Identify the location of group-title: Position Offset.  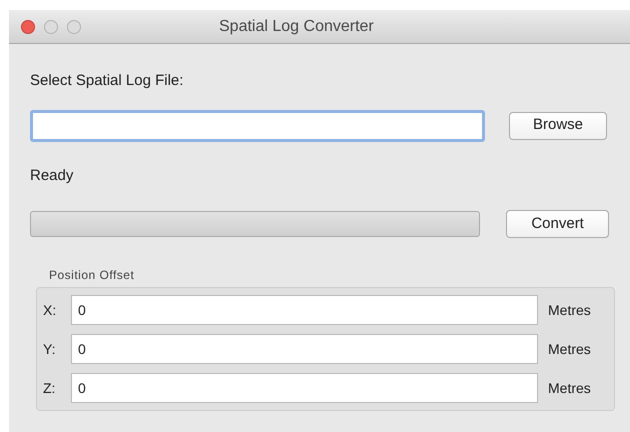
(92, 275).